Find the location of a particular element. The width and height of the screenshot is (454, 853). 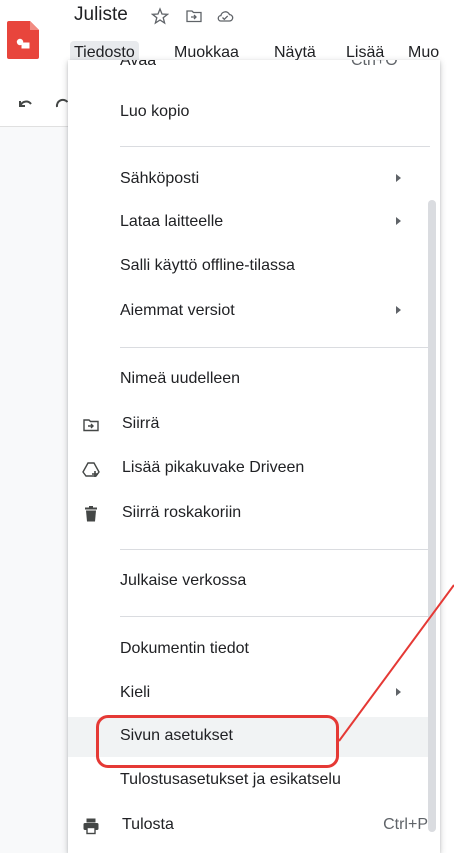

menu-item-make-copy: Luo kopio is located at coordinates (250, 113).